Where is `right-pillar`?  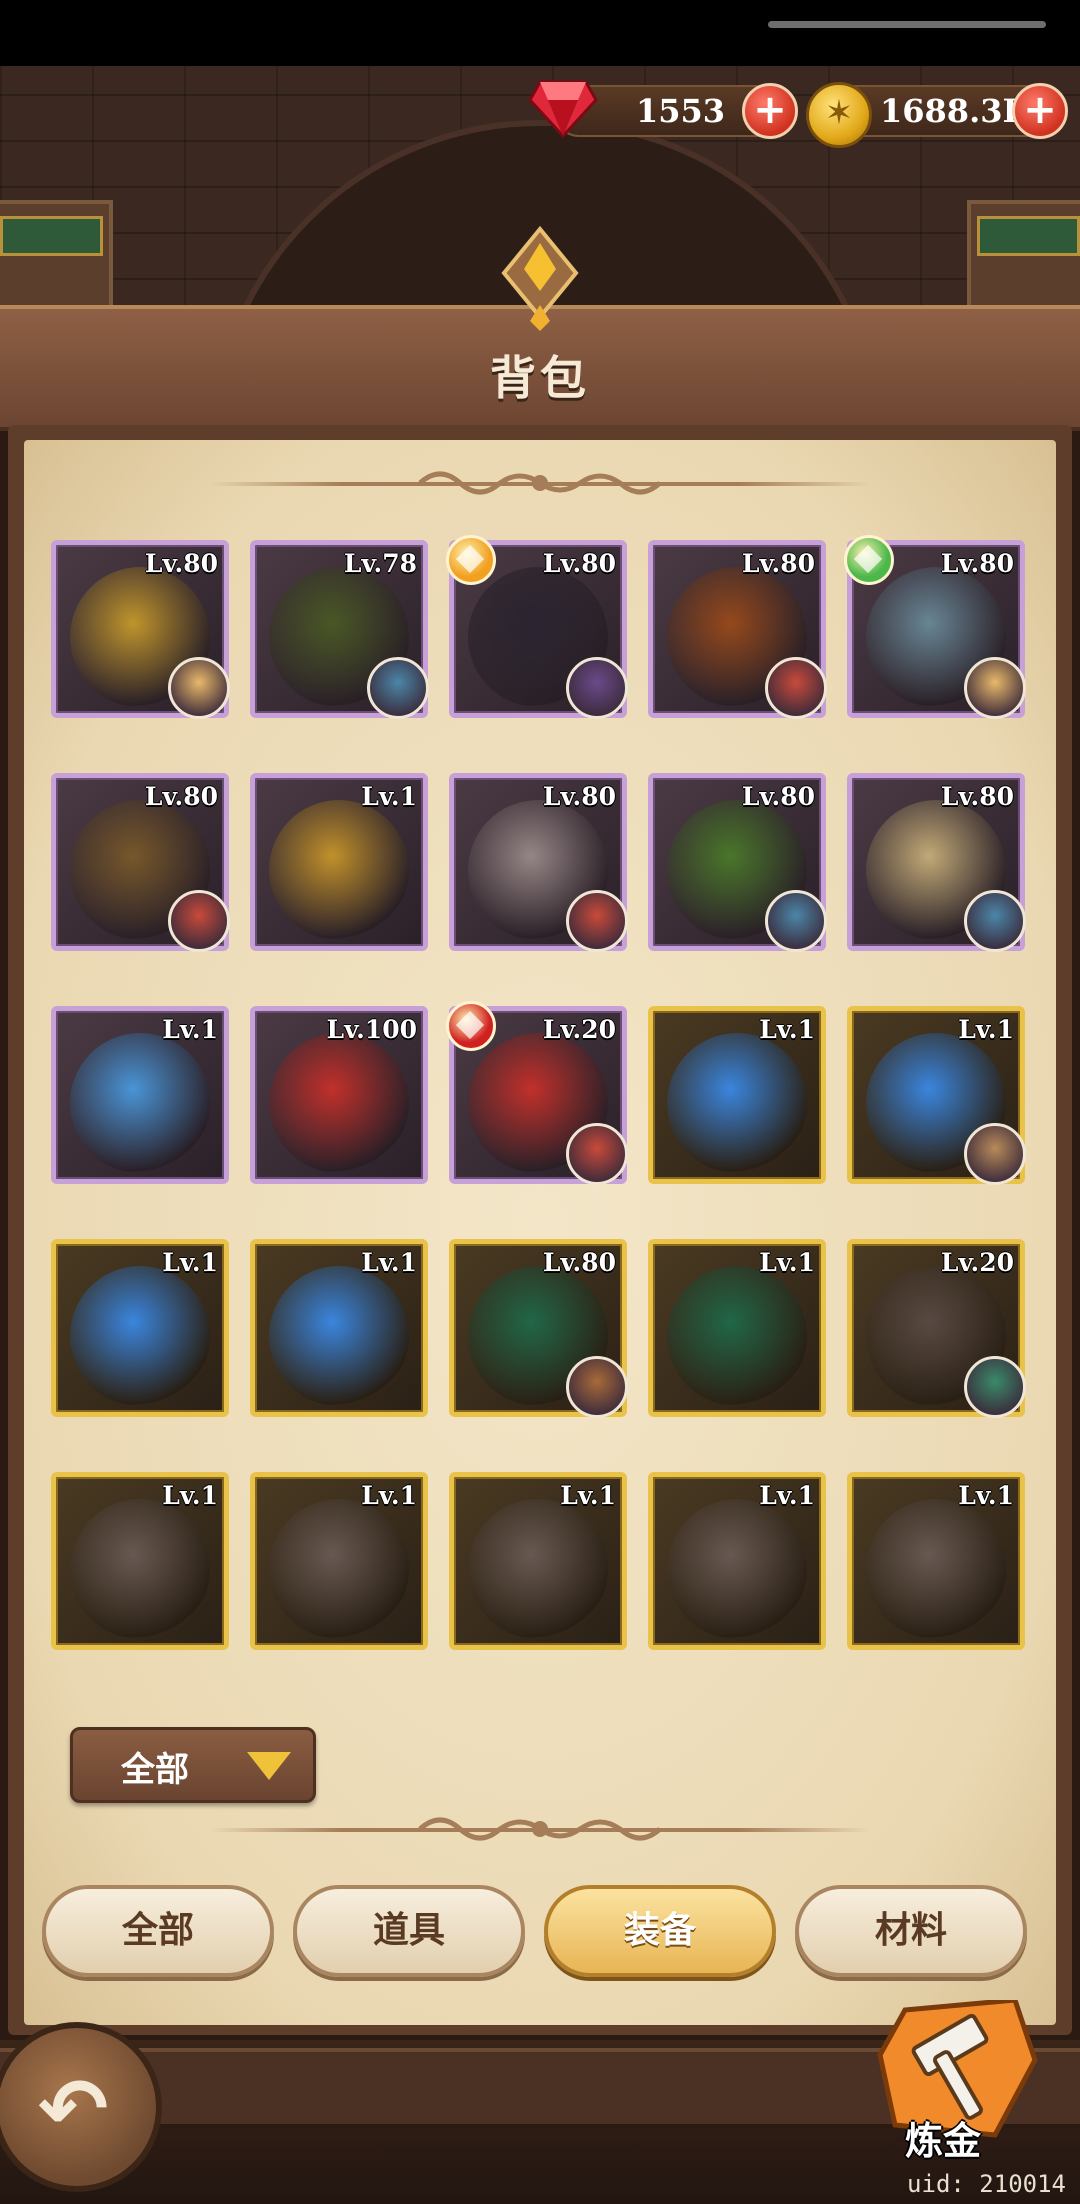
right-pillar is located at coordinates (1023, 259).